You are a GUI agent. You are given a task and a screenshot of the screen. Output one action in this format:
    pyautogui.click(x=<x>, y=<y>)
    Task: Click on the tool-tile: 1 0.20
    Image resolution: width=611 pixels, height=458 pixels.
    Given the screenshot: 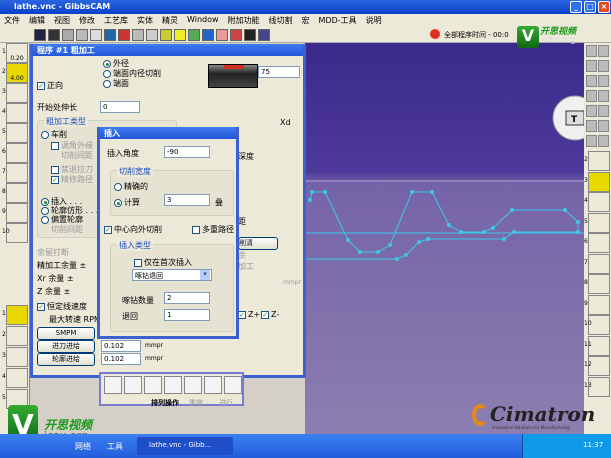 What is the action you would take?
    pyautogui.click(x=15, y=53)
    